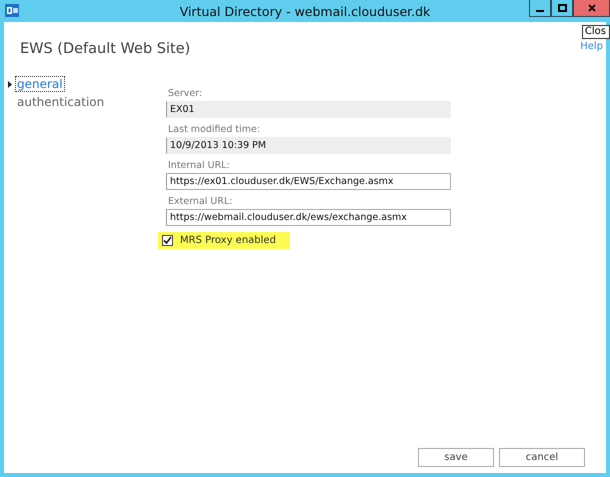  What do you see at coordinates (308, 217) in the screenshot?
I see `text-field: https://webmail.clouduser.dk/ews/exchange.asmx` at bounding box center [308, 217].